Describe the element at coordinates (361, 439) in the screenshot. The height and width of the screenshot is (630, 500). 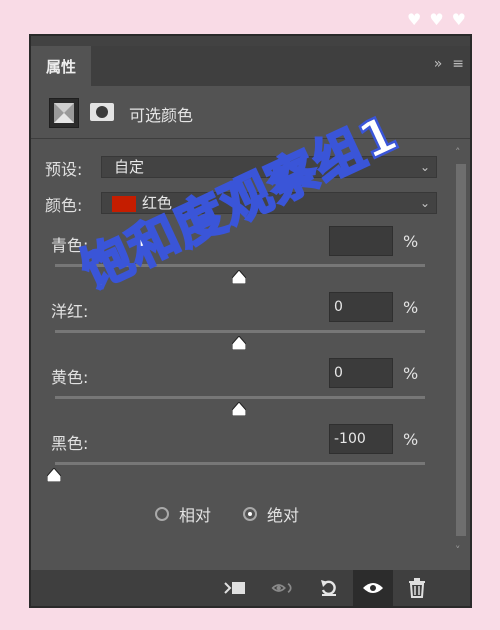
I see `black-value-input: -100` at that location.